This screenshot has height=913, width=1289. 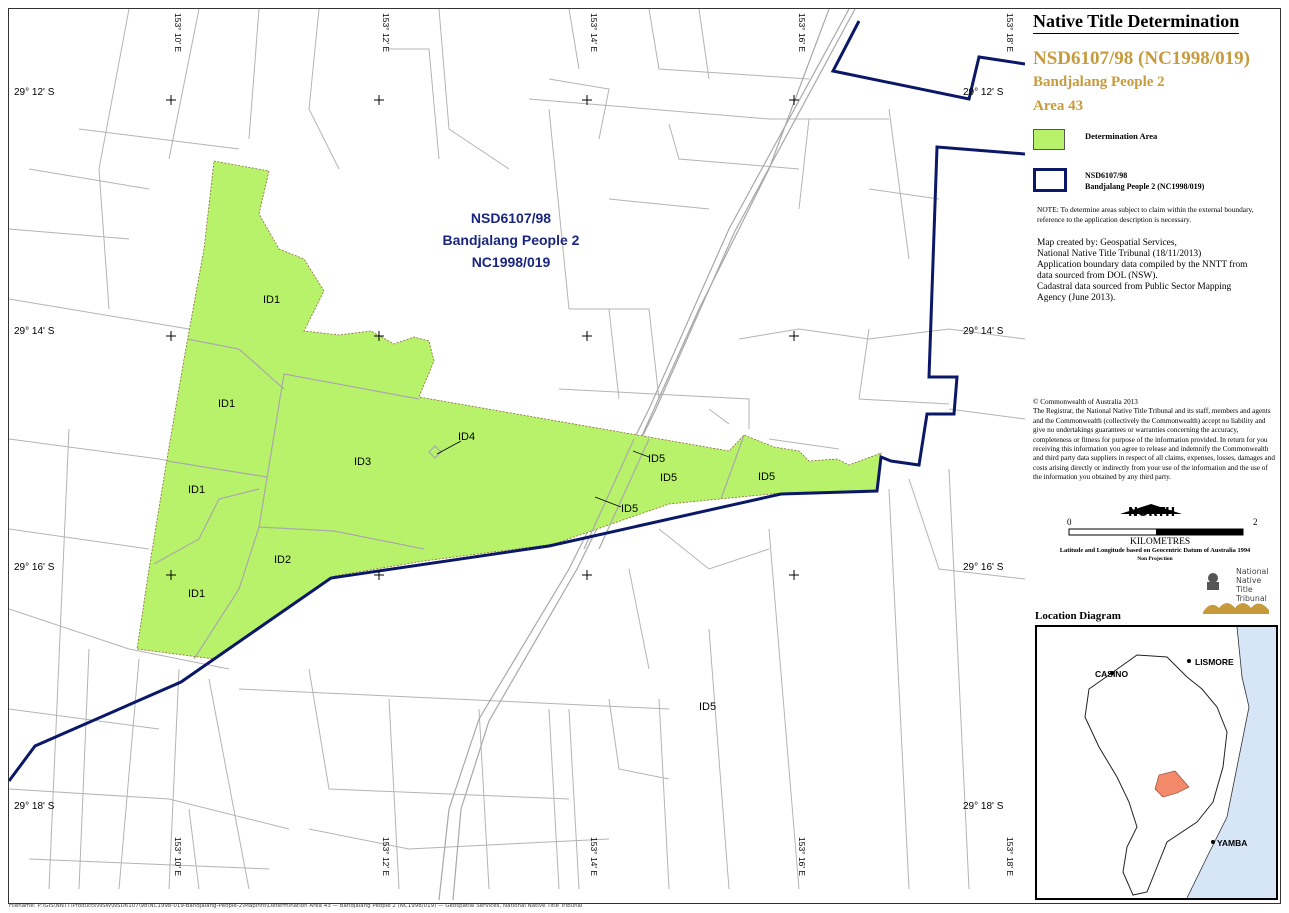 I want to click on location-diagram: CASINO LISMORE YAMBA, so click(x=1156, y=762).